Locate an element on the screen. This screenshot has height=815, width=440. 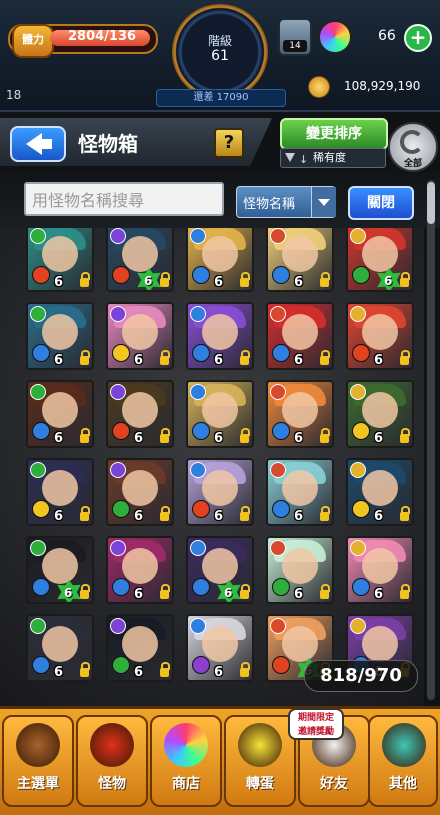
search-type-dropdown: 怪物名稱 is located at coordinates (286, 202).